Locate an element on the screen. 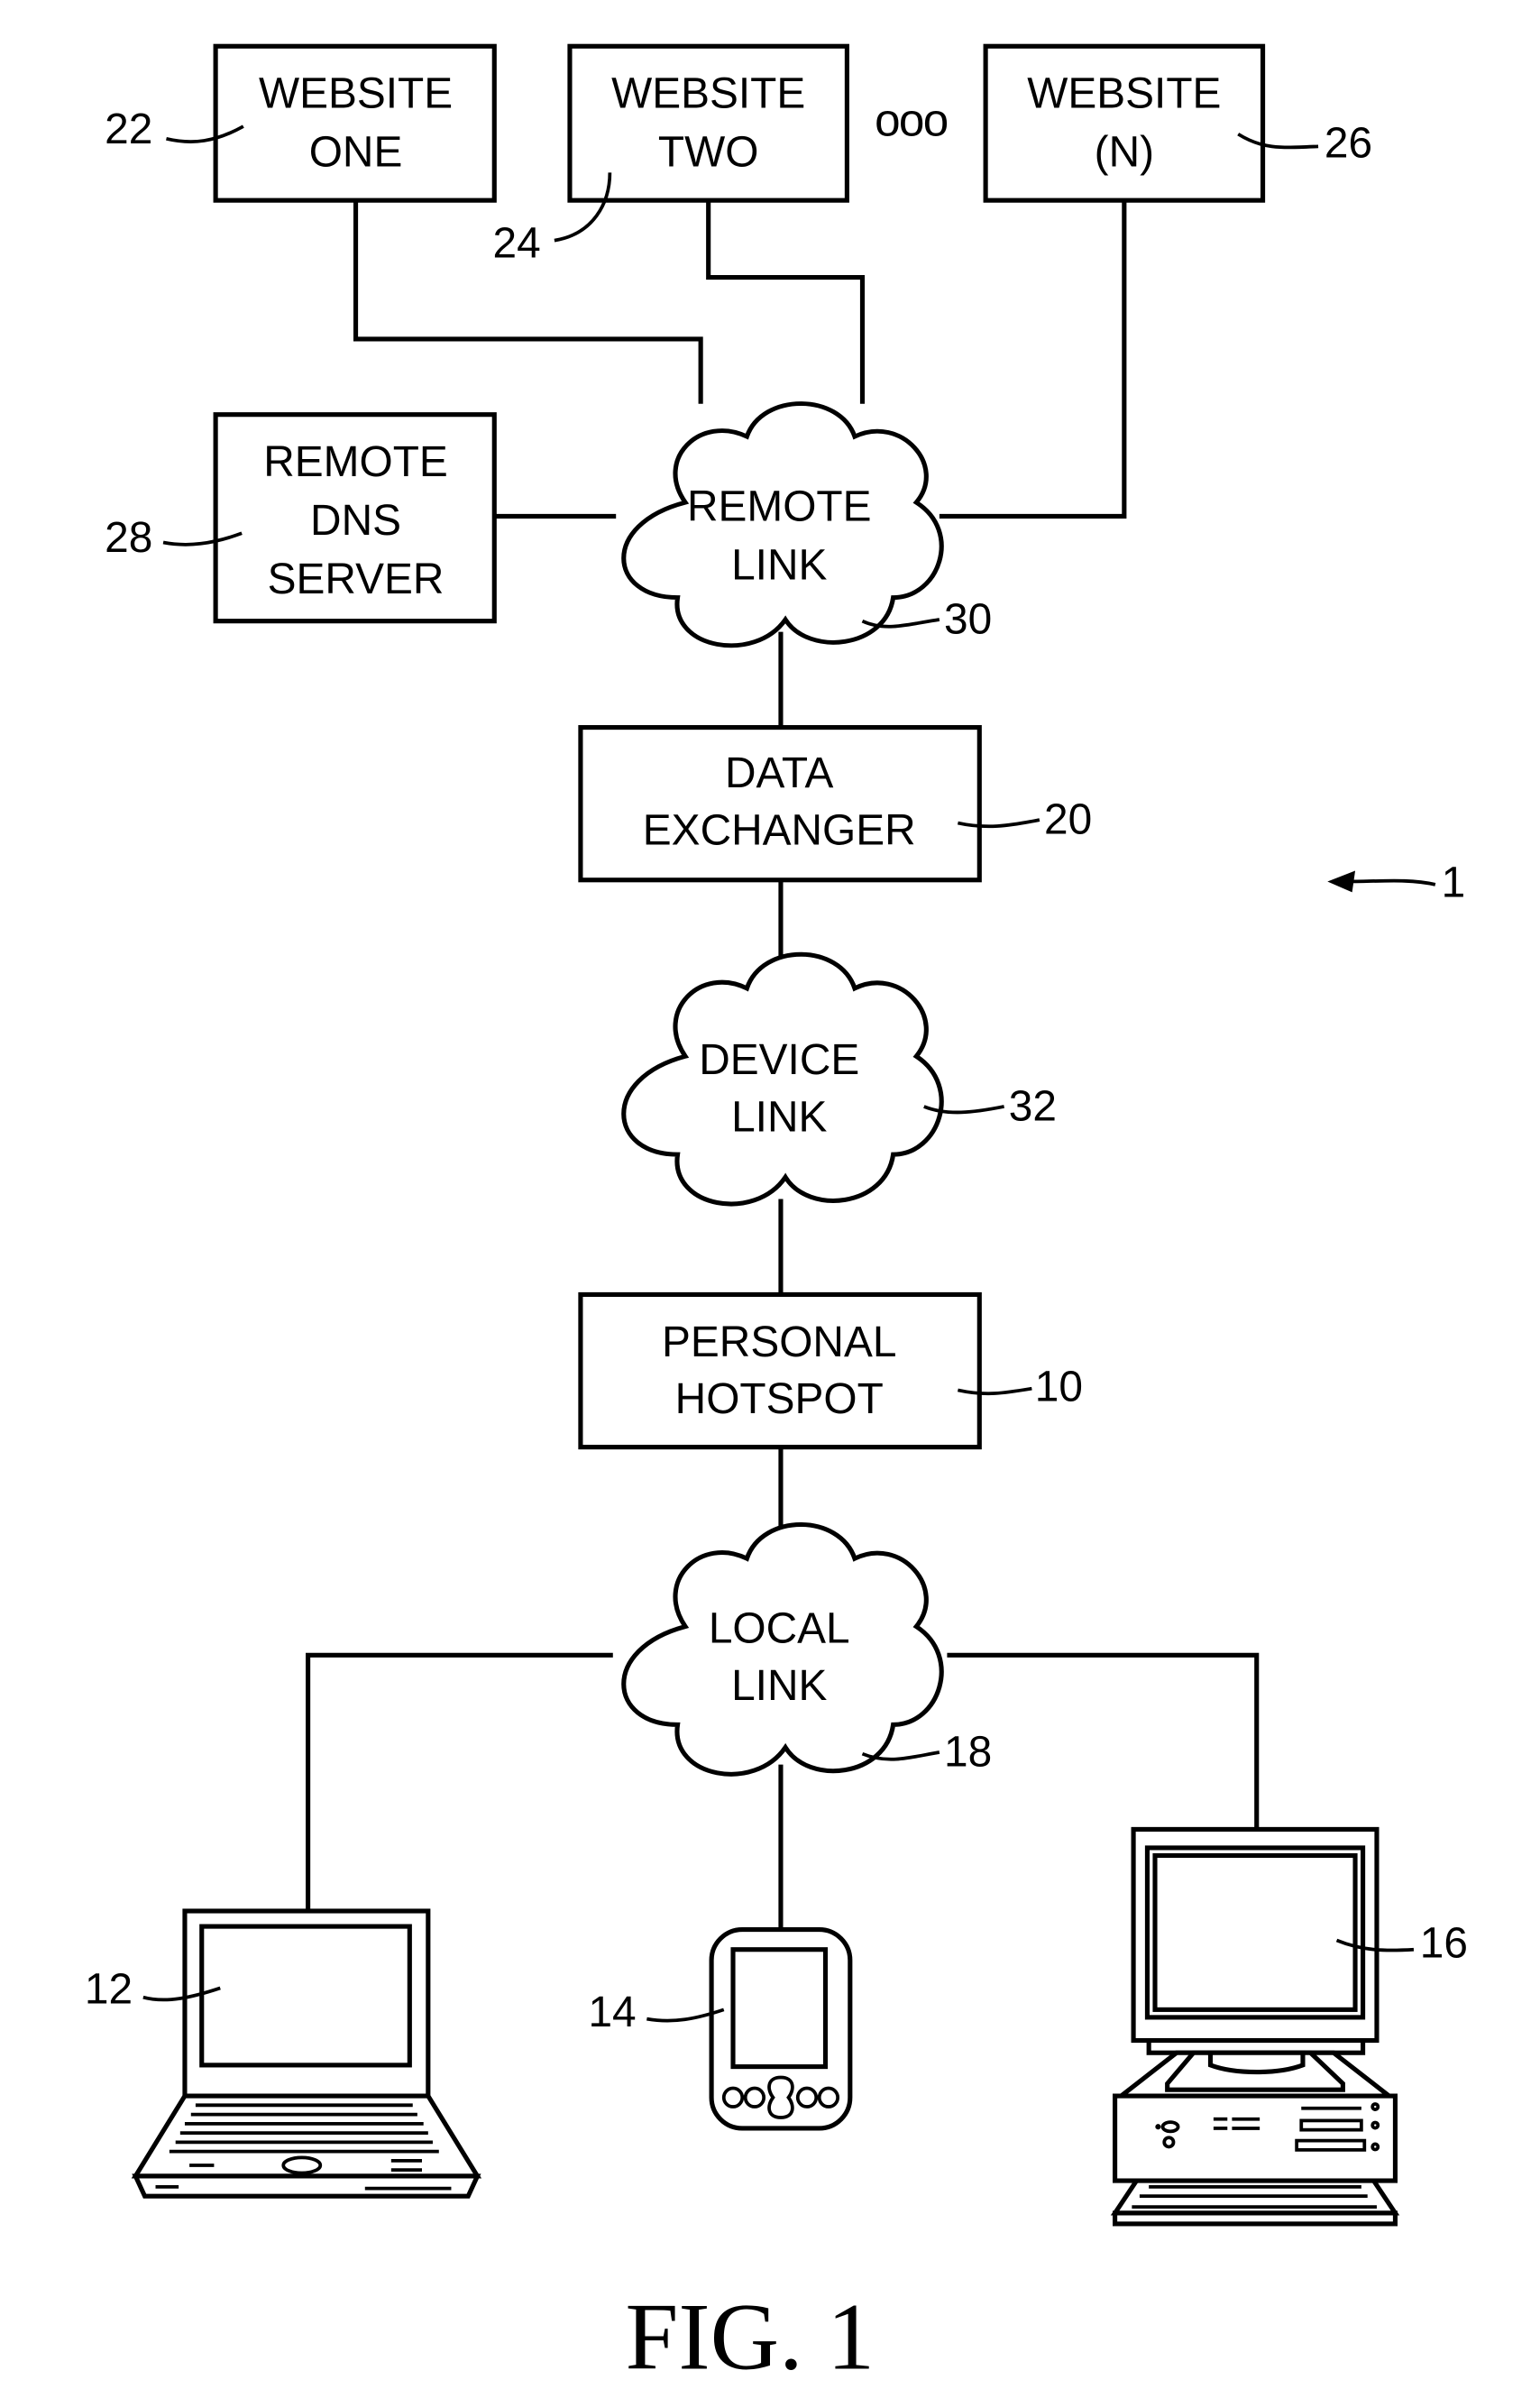 The image size is (1540, 2398). ref-30: 30 is located at coordinates (968, 619).